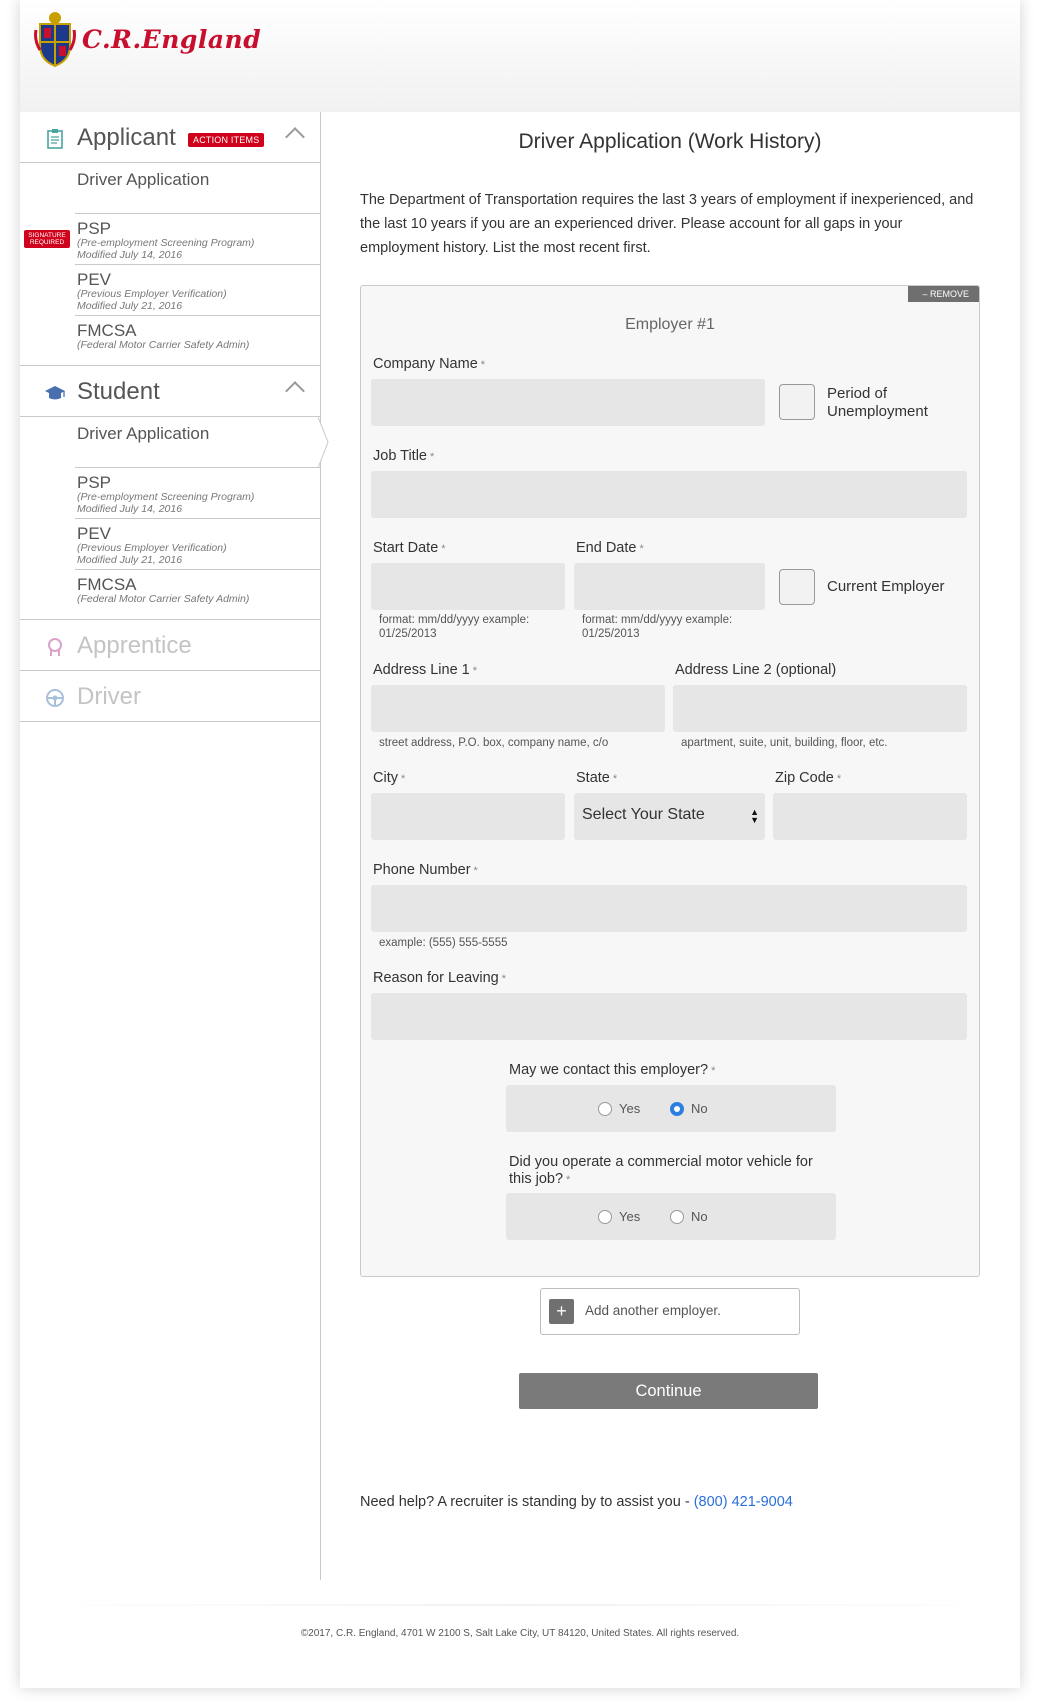 This screenshot has height=1705, width=1040. I want to click on phone-help: example: (555) 555-5555, so click(443, 943).